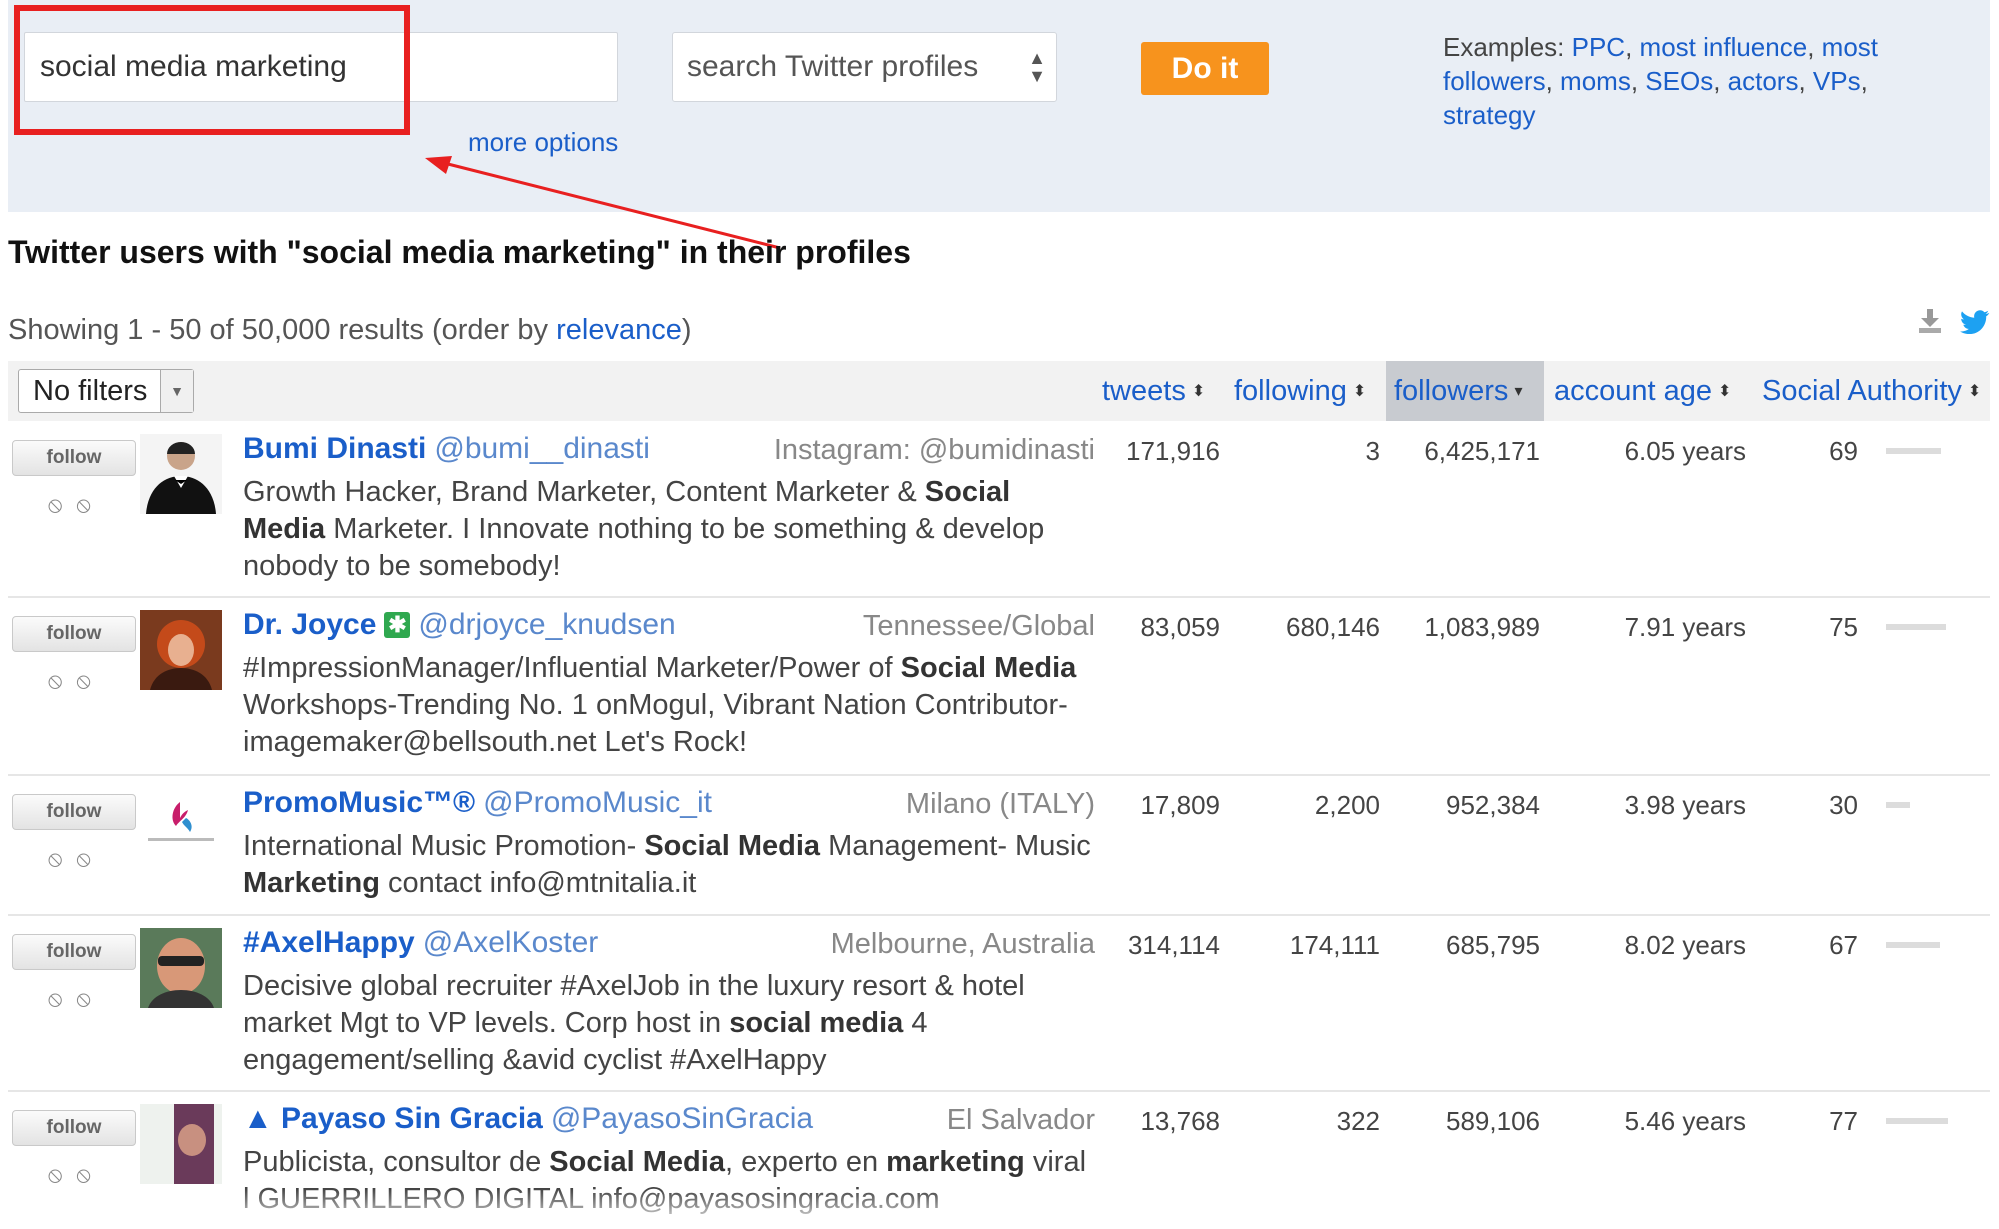 Image resolution: width=1999 pixels, height=1229 pixels. I want to click on profile-name: ▲ Payaso Sin Gracia @PayasoSinGracia, so click(528, 1119).